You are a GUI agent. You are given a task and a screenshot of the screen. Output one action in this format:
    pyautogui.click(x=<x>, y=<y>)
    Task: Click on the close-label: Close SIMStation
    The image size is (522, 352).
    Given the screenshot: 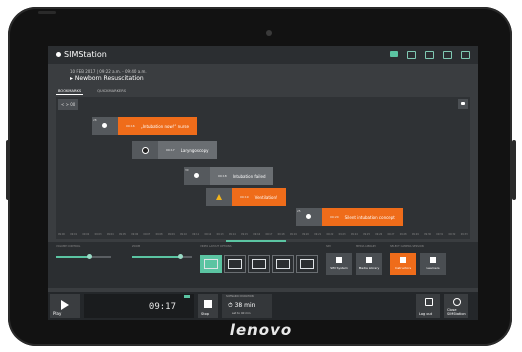 What is the action you would take?
    pyautogui.click(x=456, y=312)
    